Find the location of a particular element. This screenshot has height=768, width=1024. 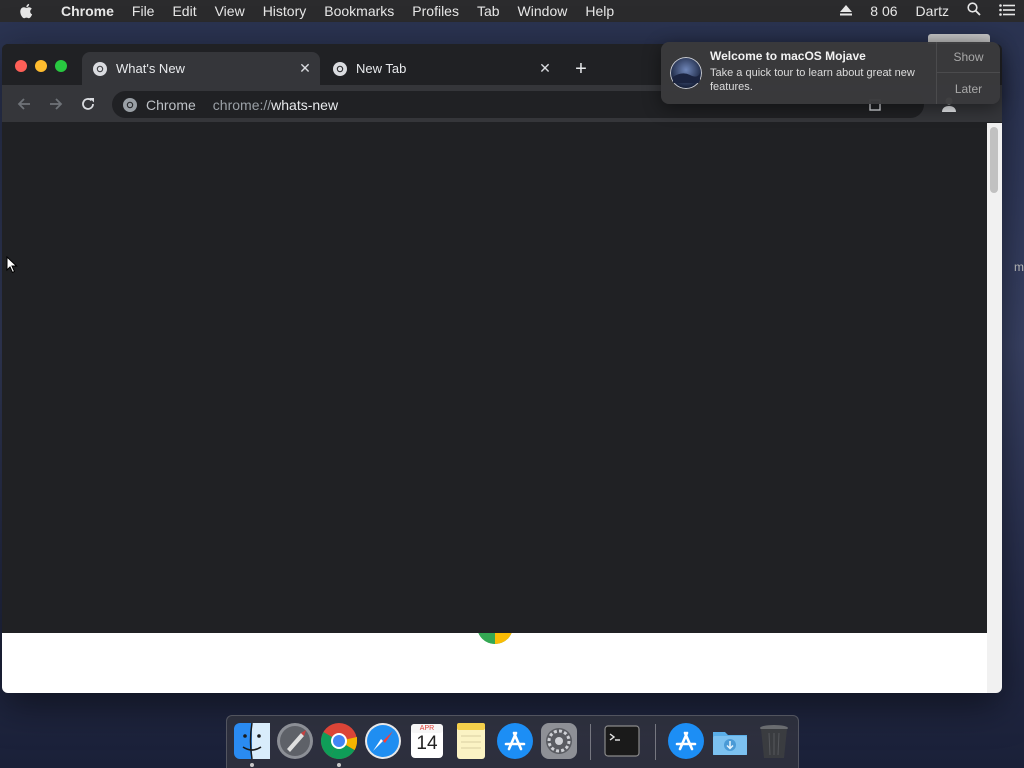

reload-icon is located at coordinates (88, 104).